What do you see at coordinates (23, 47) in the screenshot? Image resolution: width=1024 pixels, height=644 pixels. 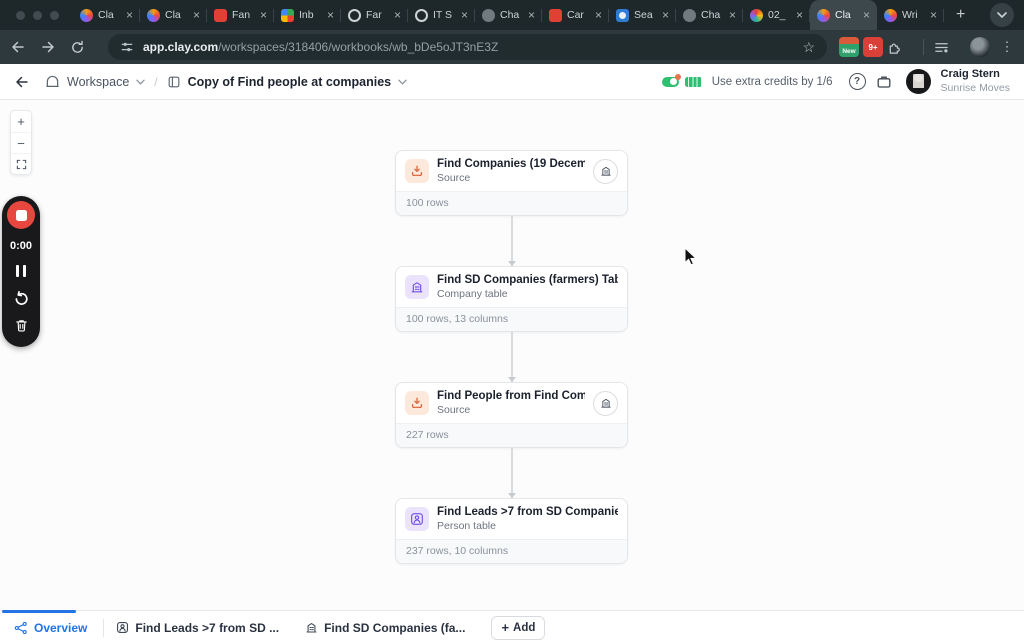 I see `back-icon` at bounding box center [23, 47].